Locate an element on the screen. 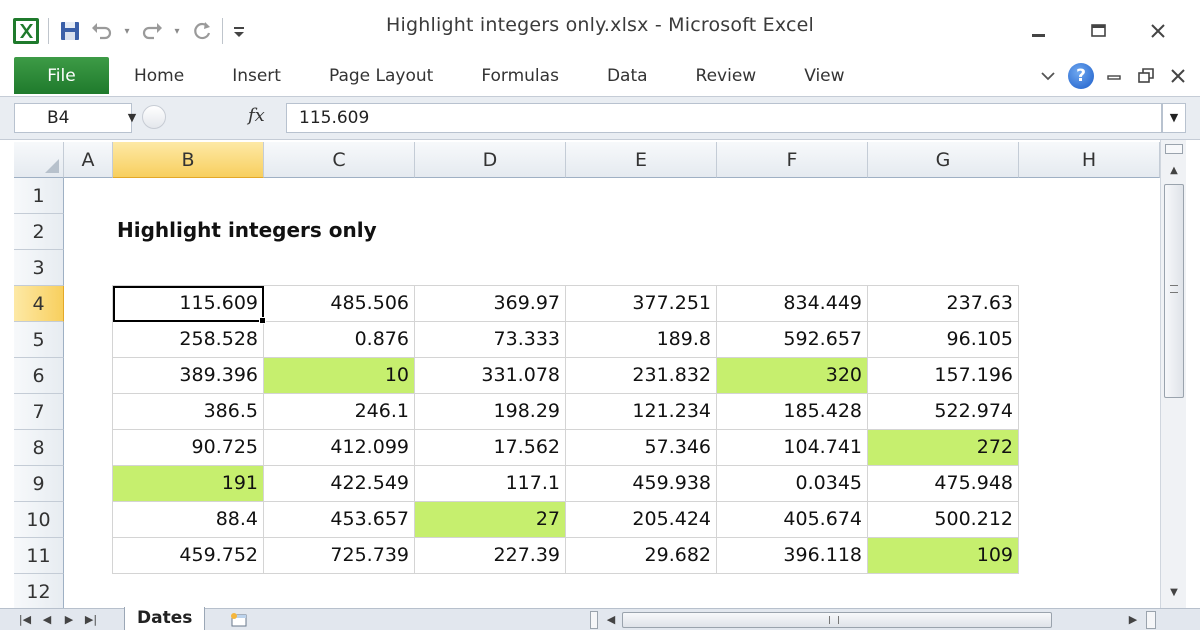 The image size is (1200, 630). horizontal-split-box is located at coordinates (1151, 620).